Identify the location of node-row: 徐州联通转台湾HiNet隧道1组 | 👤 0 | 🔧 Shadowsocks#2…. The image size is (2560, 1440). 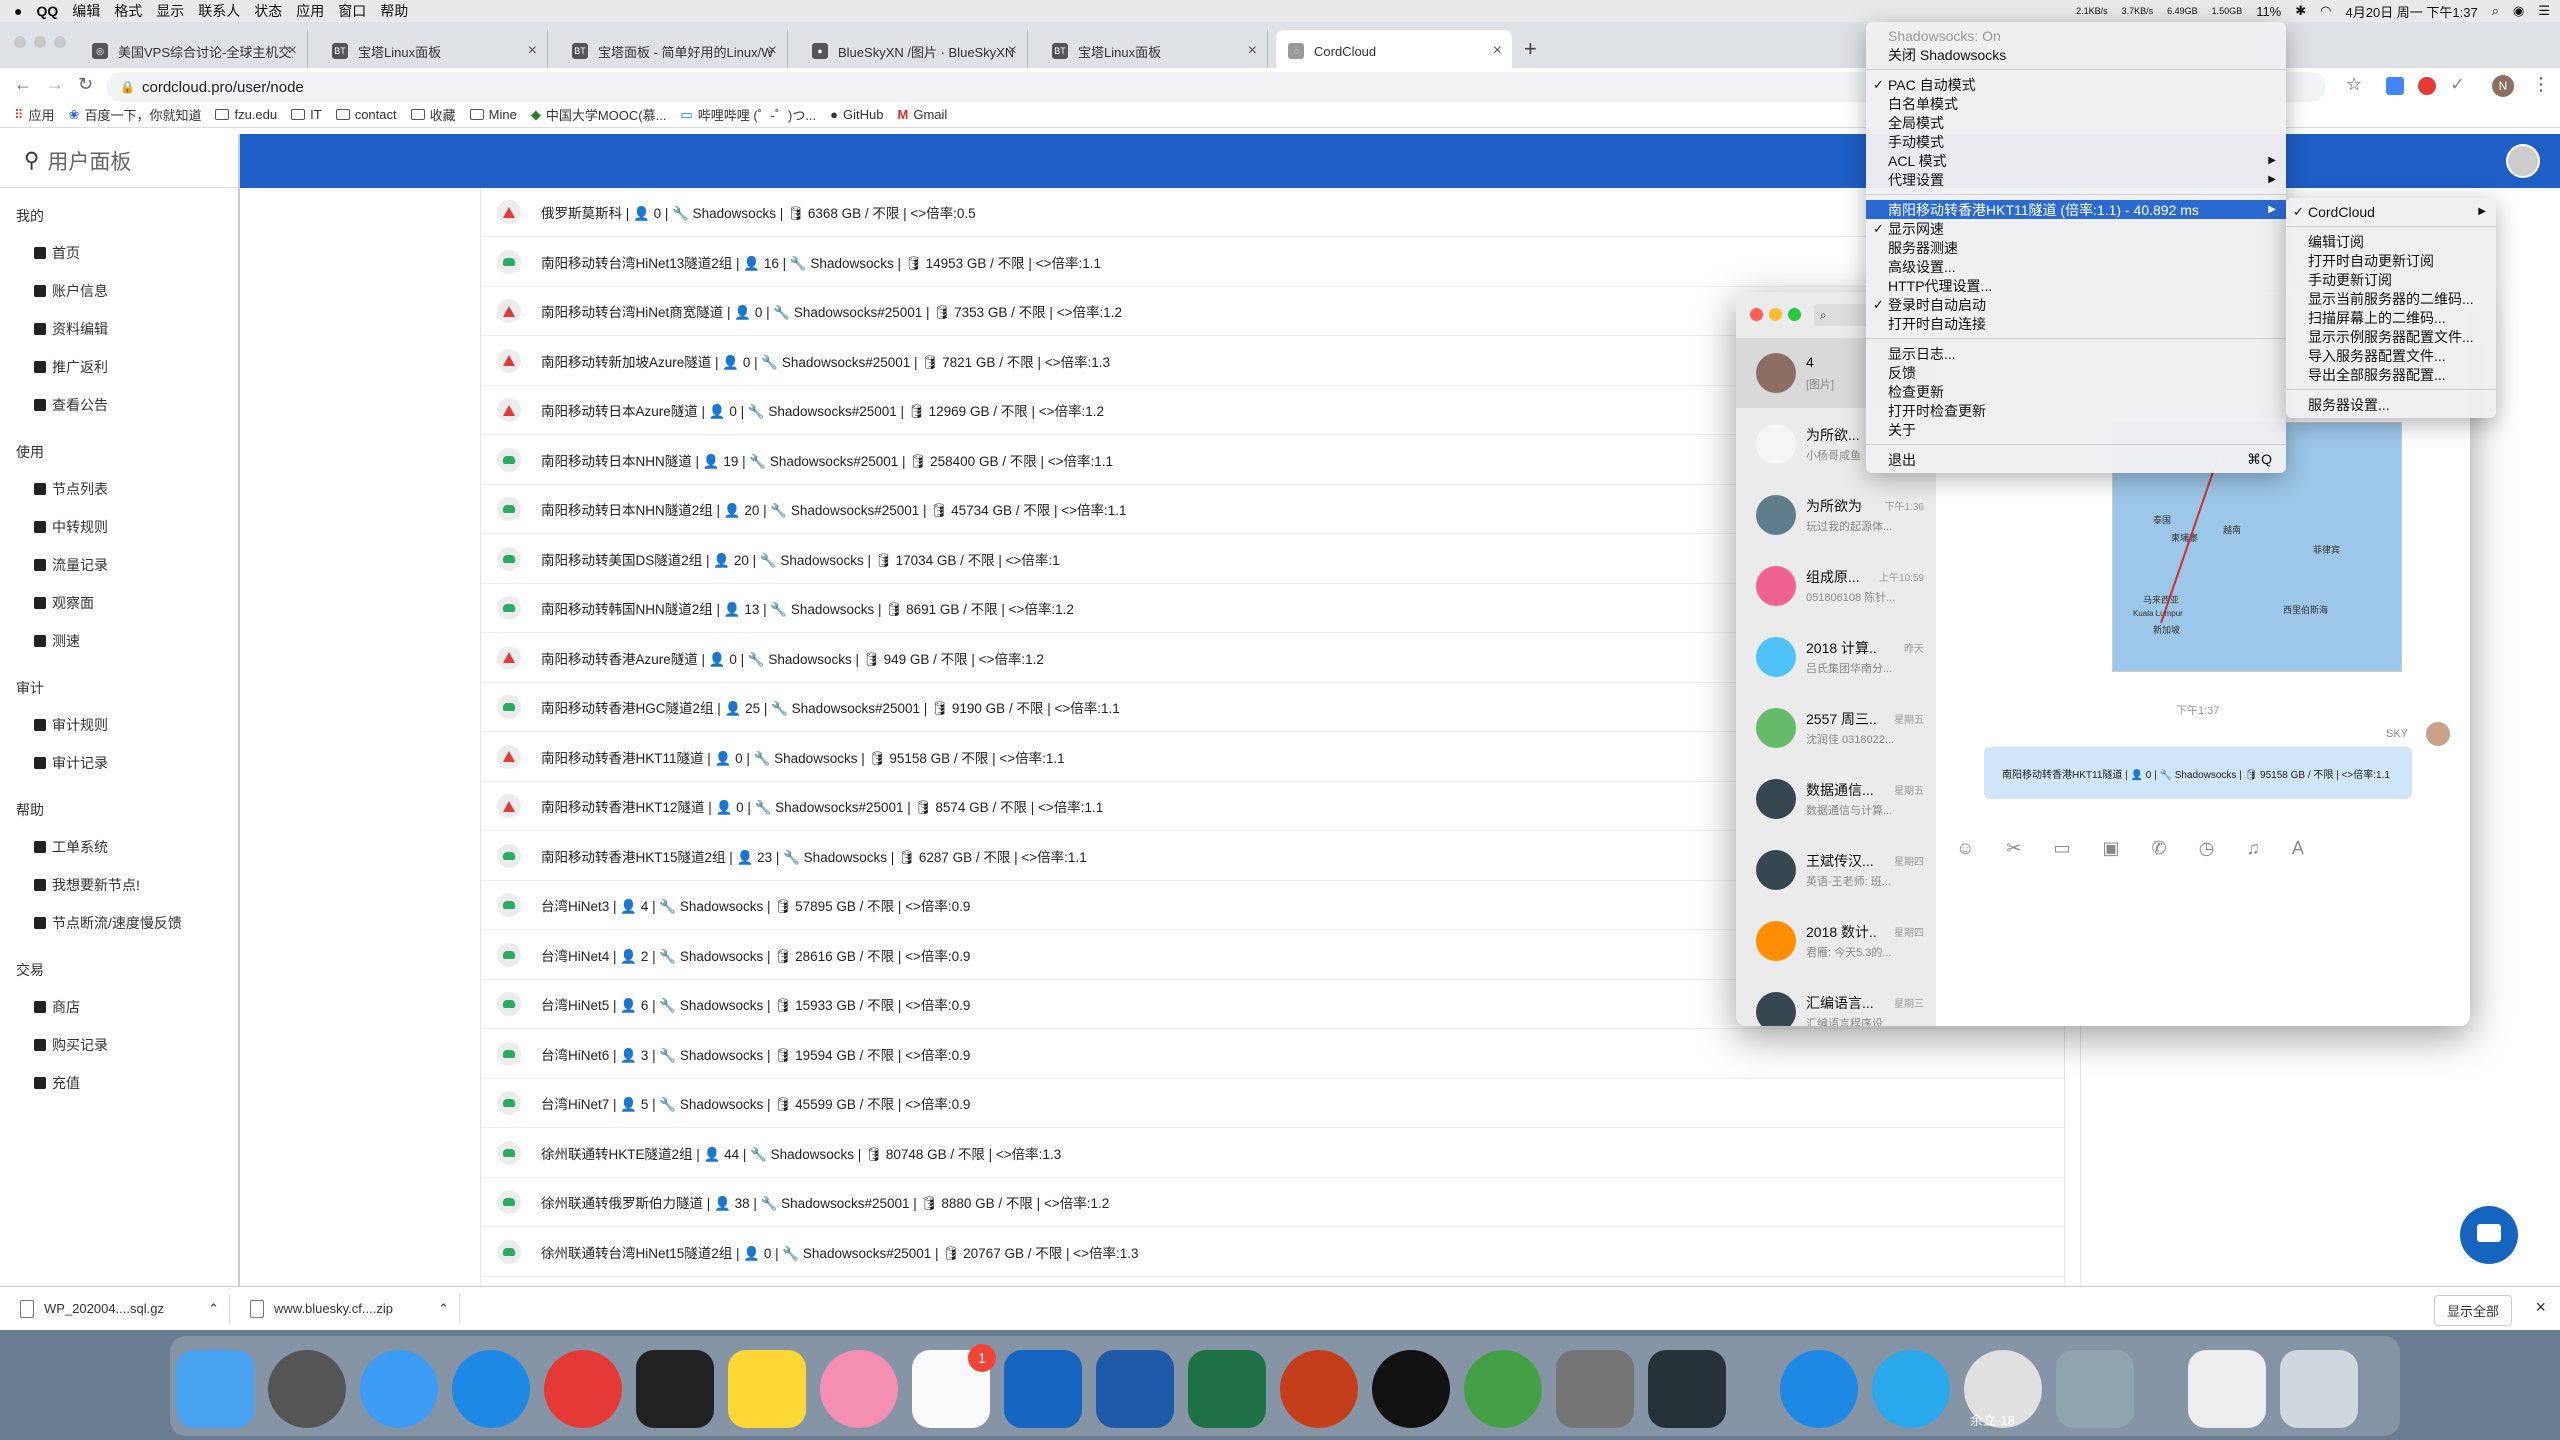
(1273, 1281).